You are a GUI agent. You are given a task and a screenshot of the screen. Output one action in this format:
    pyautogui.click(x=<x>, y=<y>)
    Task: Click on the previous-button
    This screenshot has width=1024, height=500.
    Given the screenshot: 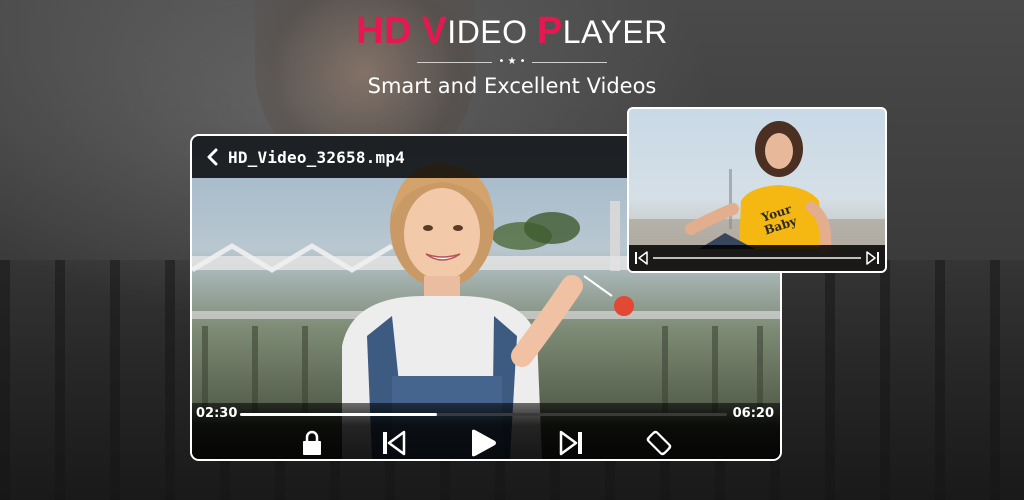 What is the action you would take?
    pyautogui.click(x=394, y=443)
    